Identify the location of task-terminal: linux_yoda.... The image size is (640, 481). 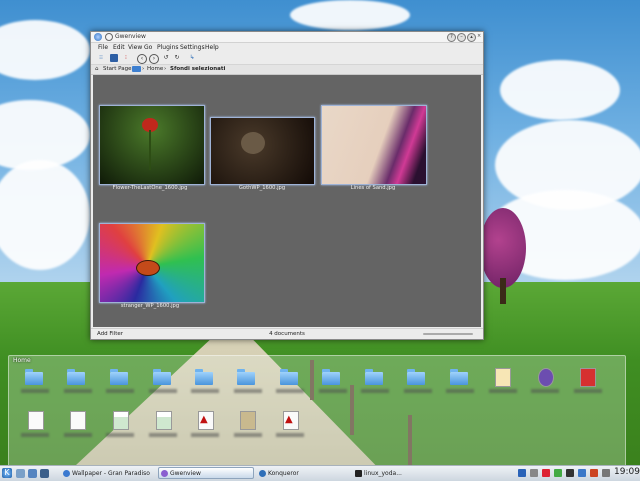
(400, 473).